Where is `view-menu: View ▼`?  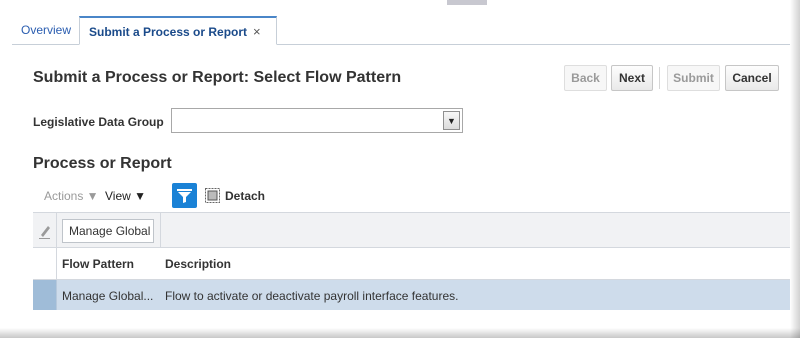 view-menu: View ▼ is located at coordinates (125, 196).